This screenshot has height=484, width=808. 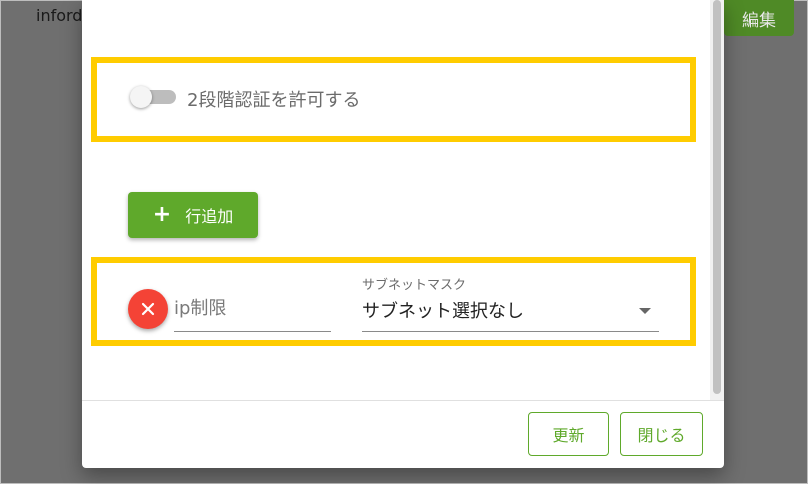 I want to click on subnet-mask-select: サブネット選択なし, so click(x=510, y=313).